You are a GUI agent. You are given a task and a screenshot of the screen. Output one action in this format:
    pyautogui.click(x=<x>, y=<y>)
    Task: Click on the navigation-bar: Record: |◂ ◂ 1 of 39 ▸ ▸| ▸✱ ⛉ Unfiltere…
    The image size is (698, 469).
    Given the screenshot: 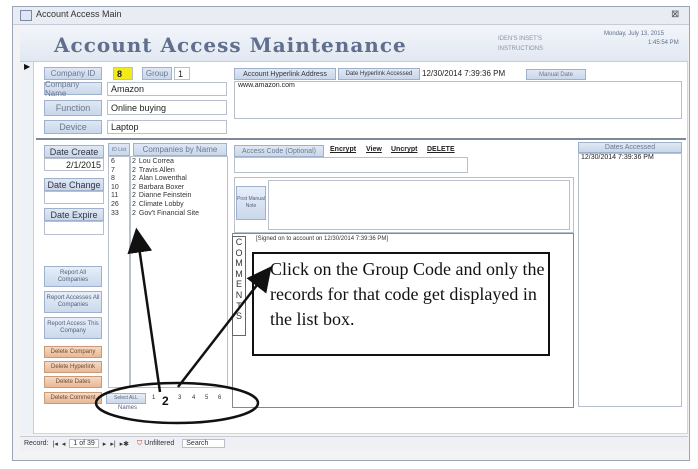 What is the action you would take?
    pyautogui.click(x=354, y=443)
    